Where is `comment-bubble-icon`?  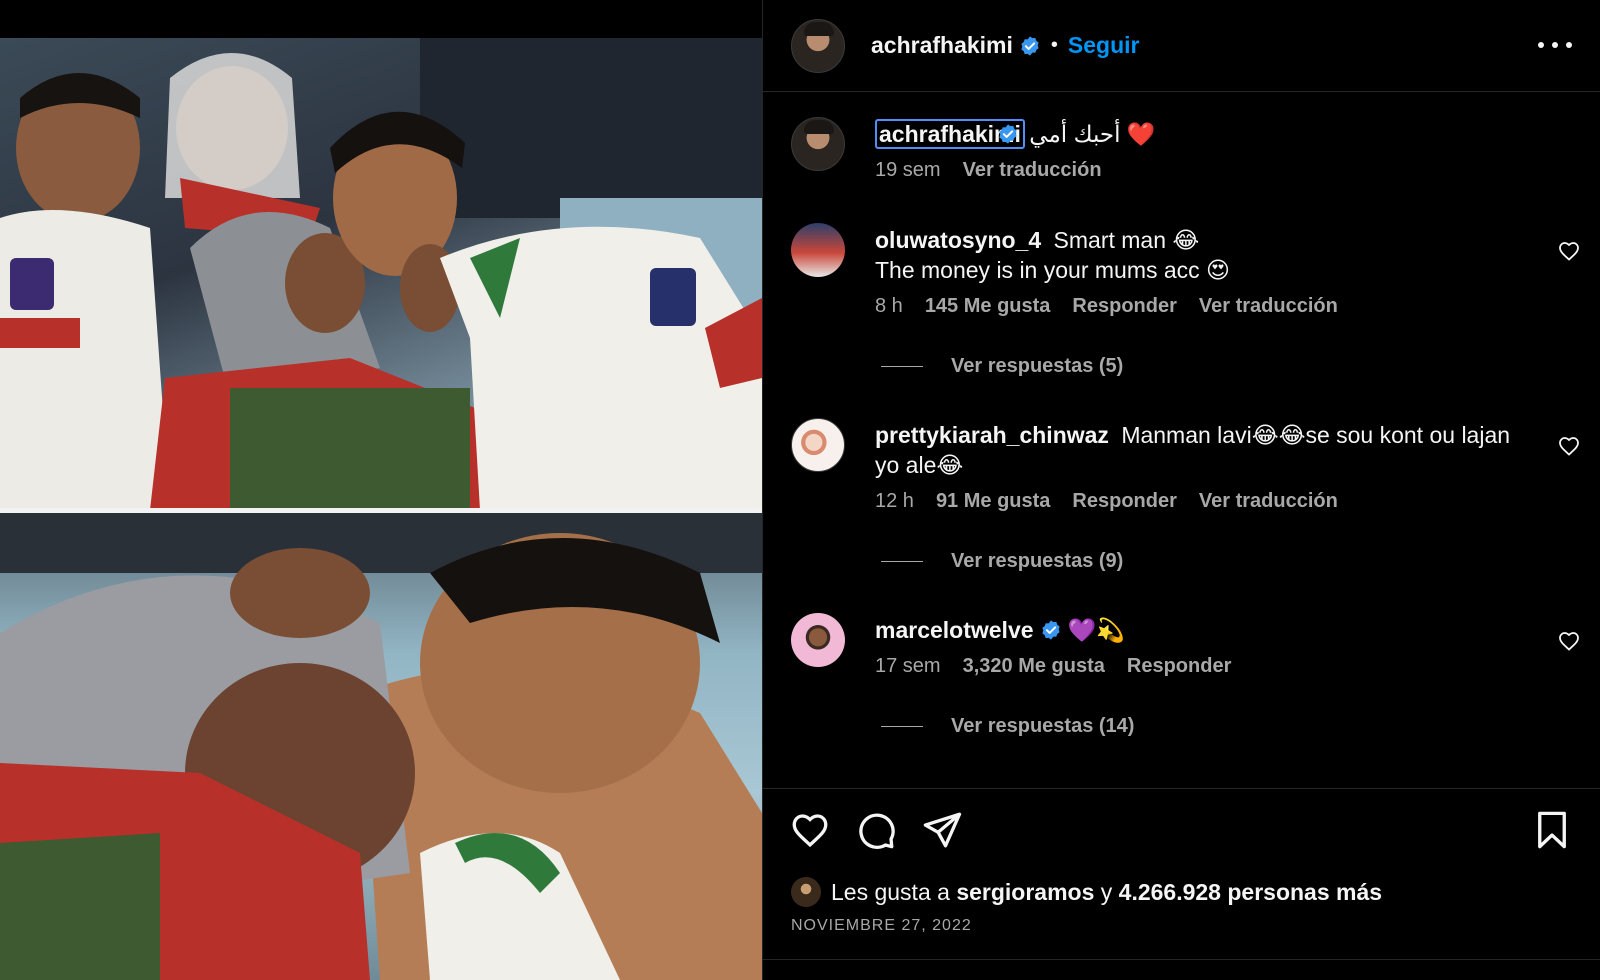 comment-bubble-icon is located at coordinates (876, 830).